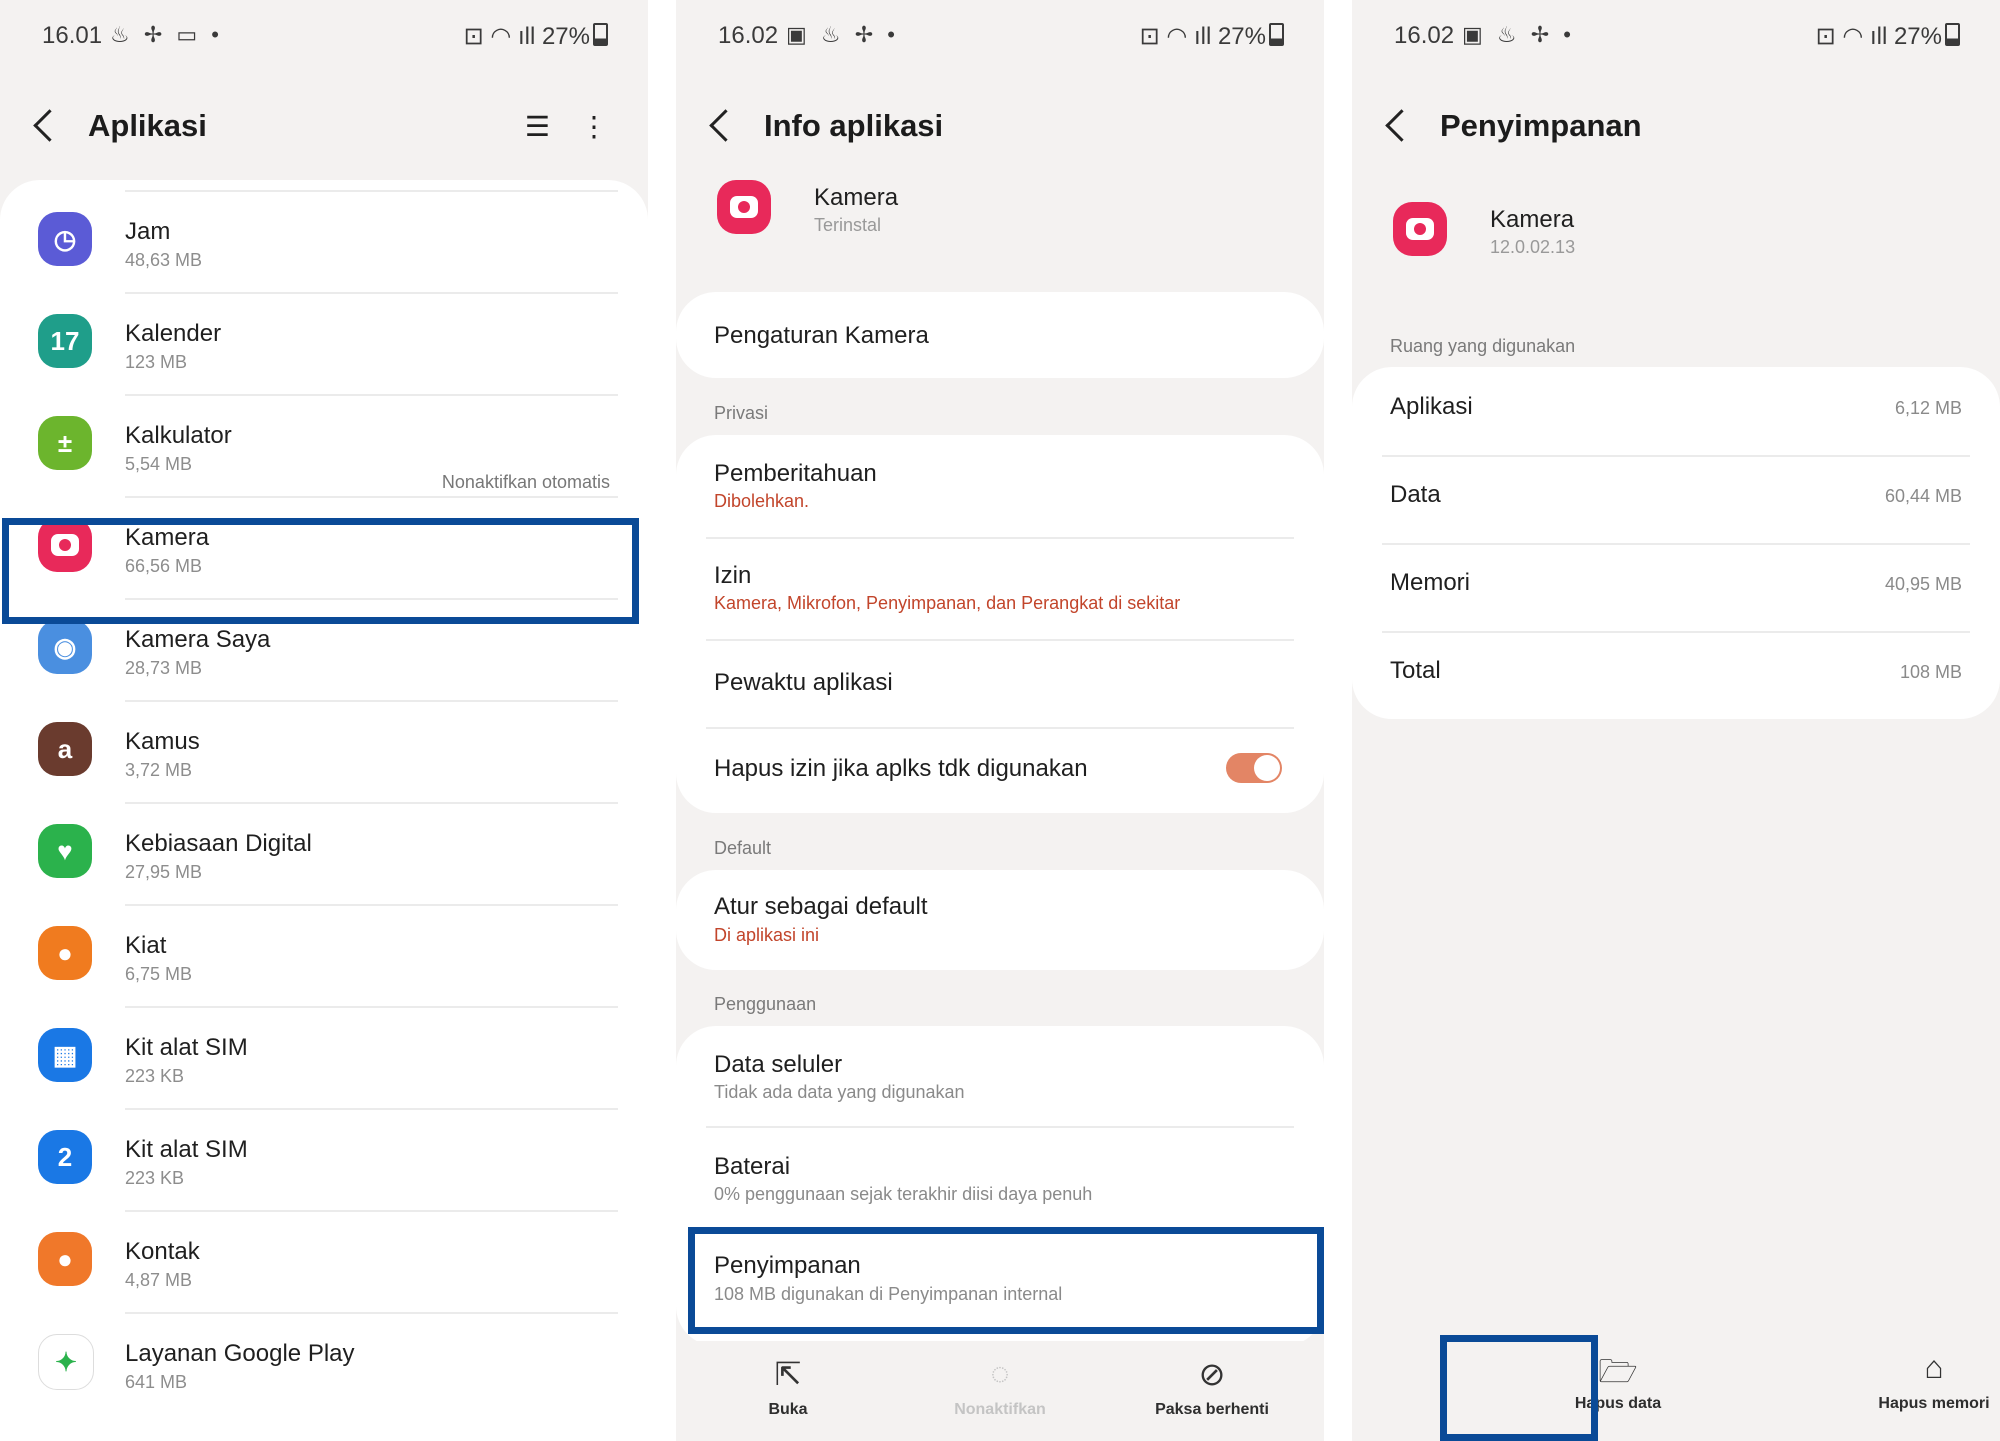 This screenshot has height=1441, width=2000. What do you see at coordinates (320, 571) in the screenshot?
I see `highlight-kamera` at bounding box center [320, 571].